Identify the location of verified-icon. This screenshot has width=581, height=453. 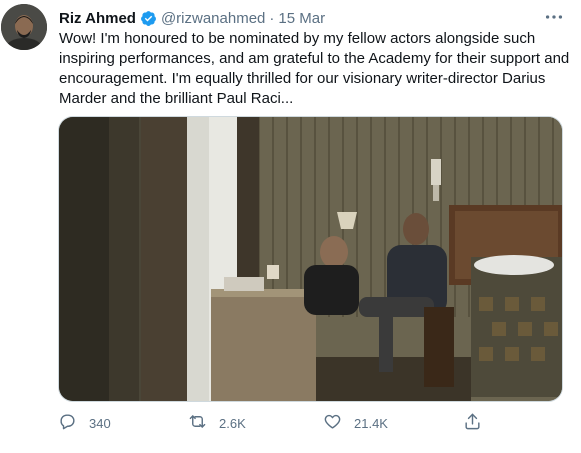
(148, 18).